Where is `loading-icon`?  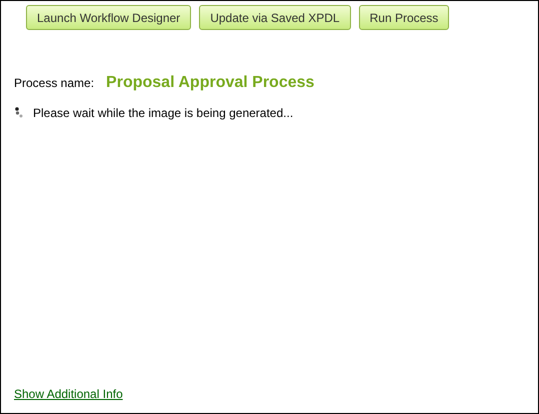
loading-icon is located at coordinates (19, 113).